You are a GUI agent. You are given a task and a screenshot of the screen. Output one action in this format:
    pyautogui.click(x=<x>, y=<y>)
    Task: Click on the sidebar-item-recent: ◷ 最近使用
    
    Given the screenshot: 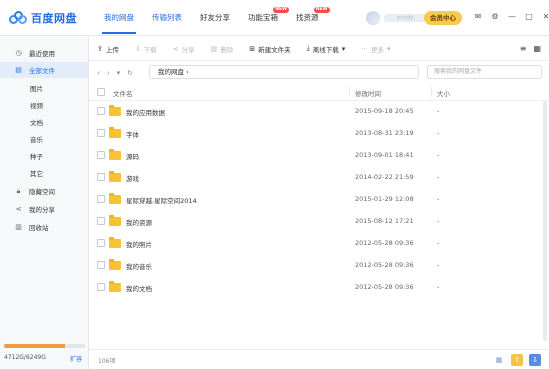 What is the action you would take?
    pyautogui.click(x=44, y=53)
    